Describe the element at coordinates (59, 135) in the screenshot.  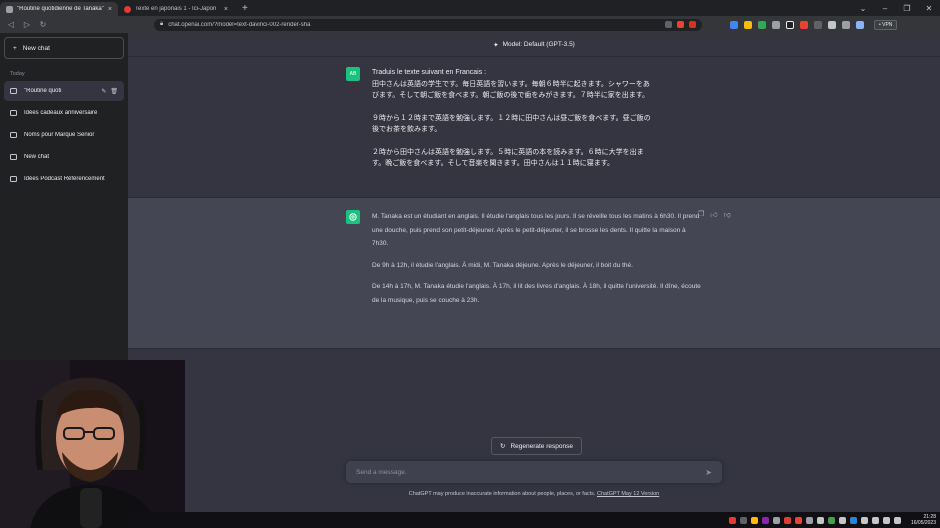
I see `chat-title: Noms pour Marque Senior` at that location.